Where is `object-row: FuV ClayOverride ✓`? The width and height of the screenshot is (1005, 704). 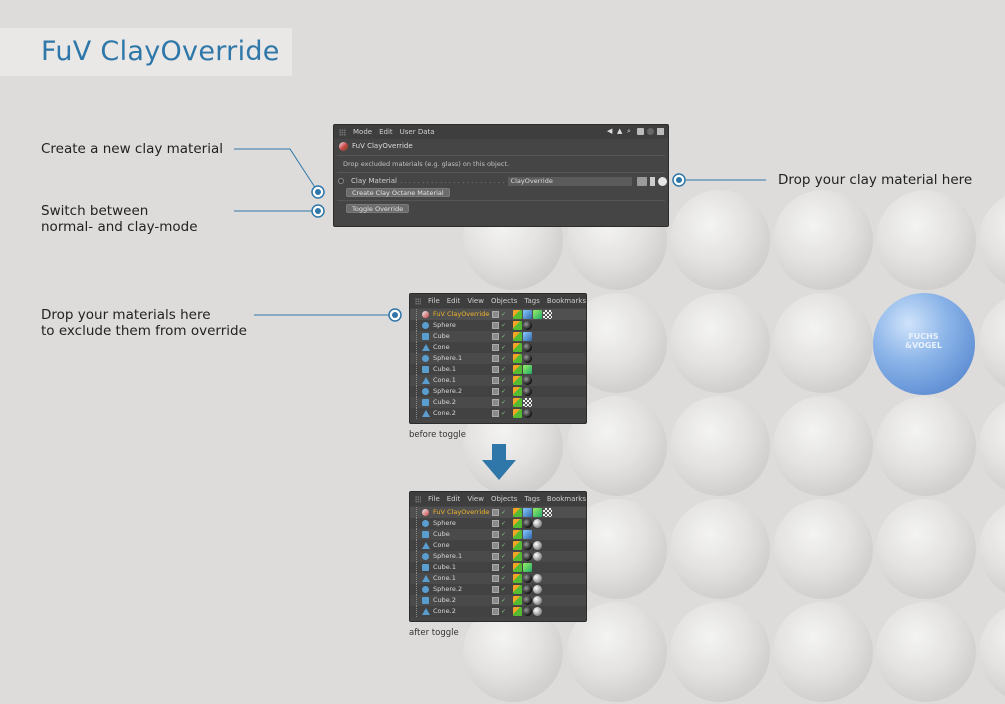 object-row: FuV ClayOverride ✓ is located at coordinates (498, 314).